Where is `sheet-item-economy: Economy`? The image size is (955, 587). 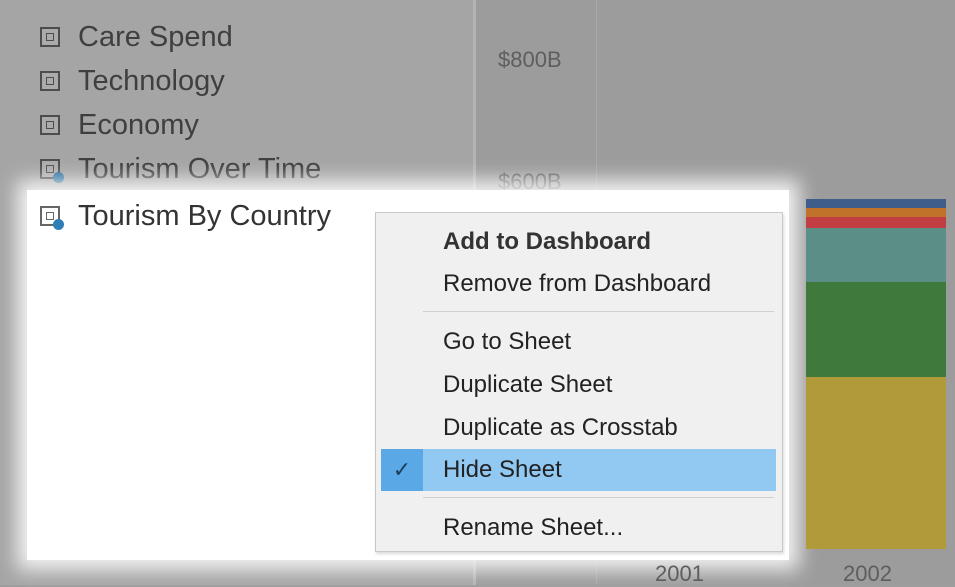
sheet-item-economy: Economy is located at coordinates (119, 125).